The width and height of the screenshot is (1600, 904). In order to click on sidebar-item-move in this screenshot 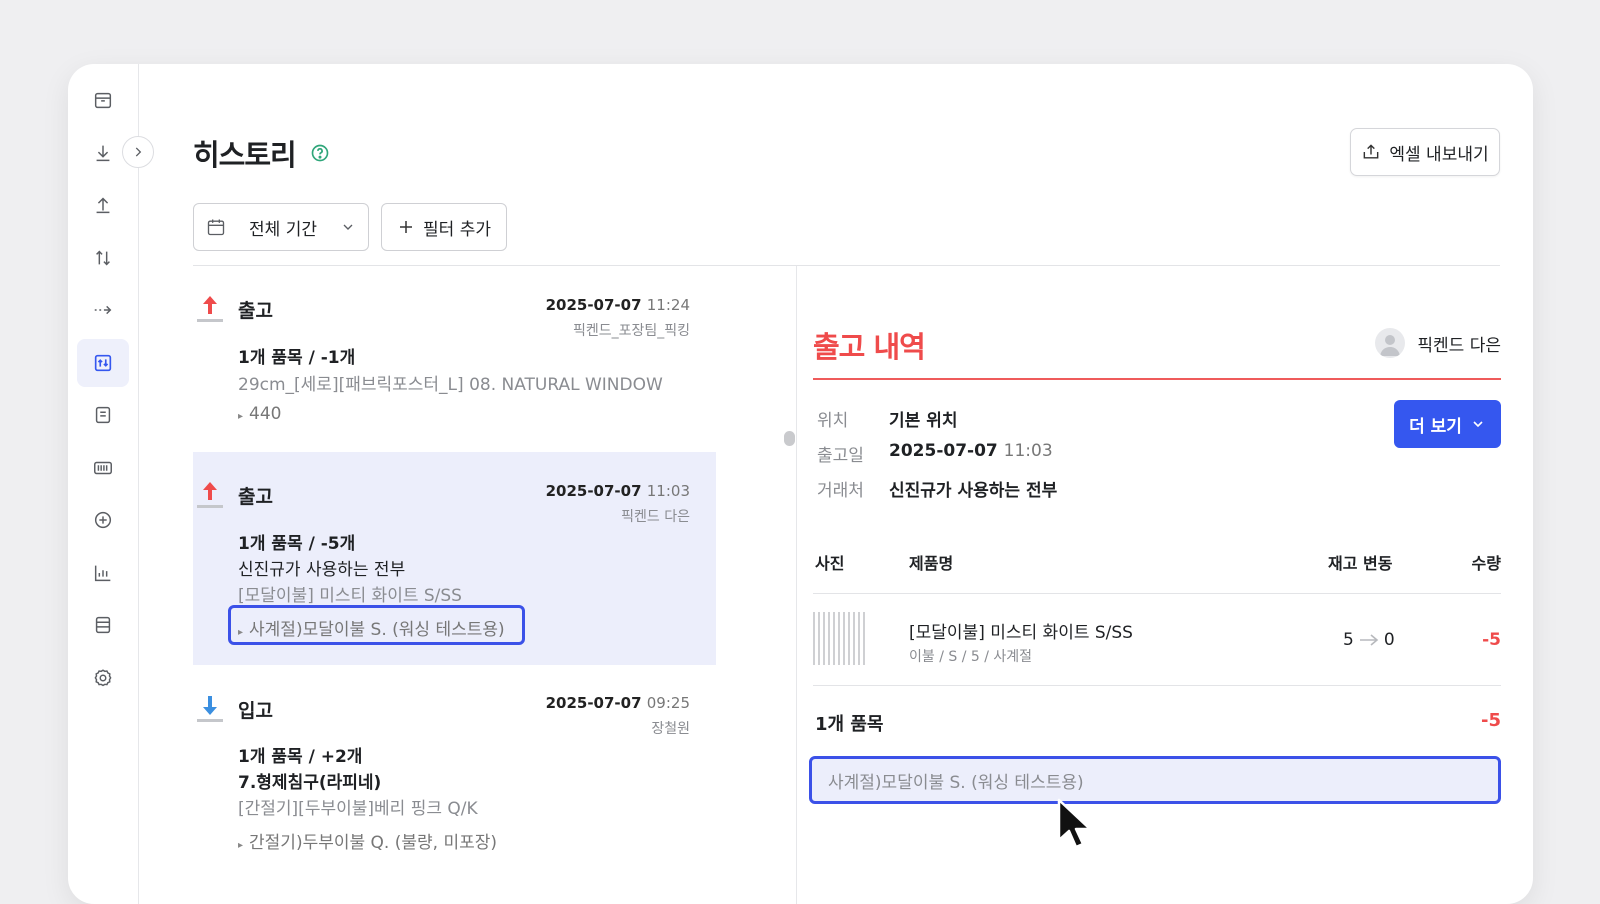, I will do `click(103, 310)`.